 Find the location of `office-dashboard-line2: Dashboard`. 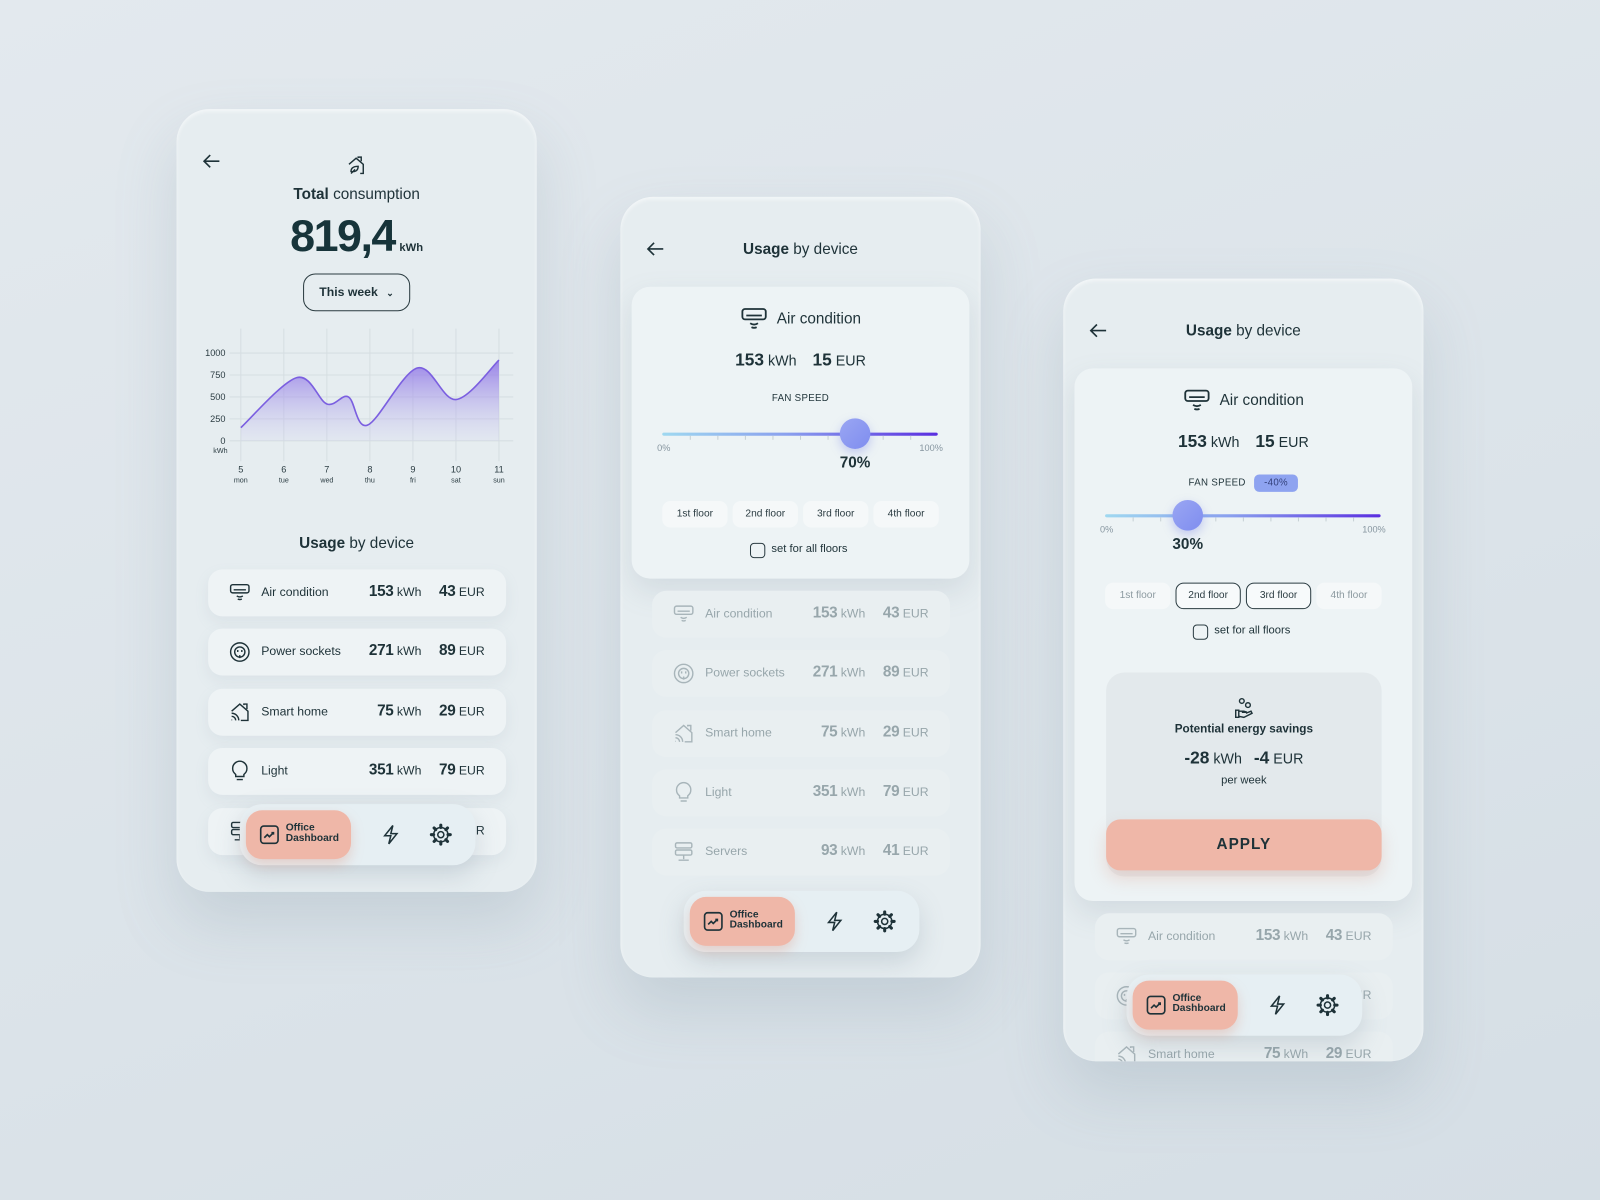

office-dashboard-line2: Dashboard is located at coordinates (756, 925).